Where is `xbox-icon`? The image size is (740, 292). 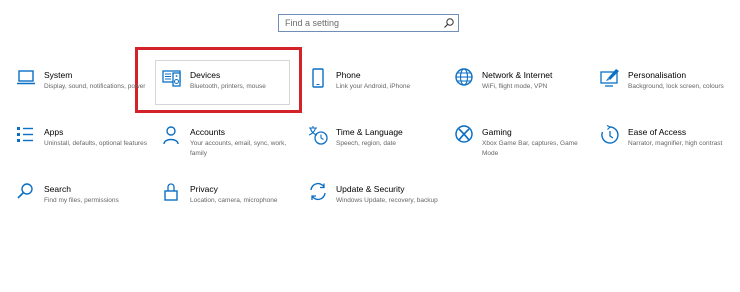
xbox-icon is located at coordinates (465, 136).